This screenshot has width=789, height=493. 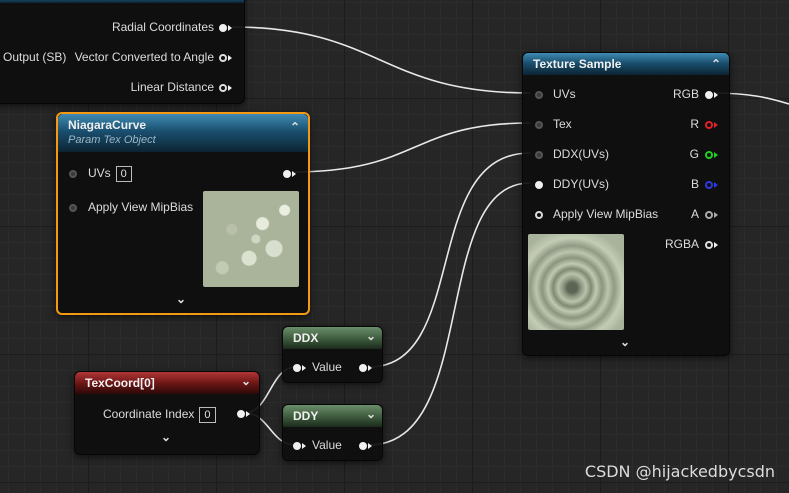 What do you see at coordinates (370, 368) in the screenshot?
I see `ddx-output-arrow` at bounding box center [370, 368].